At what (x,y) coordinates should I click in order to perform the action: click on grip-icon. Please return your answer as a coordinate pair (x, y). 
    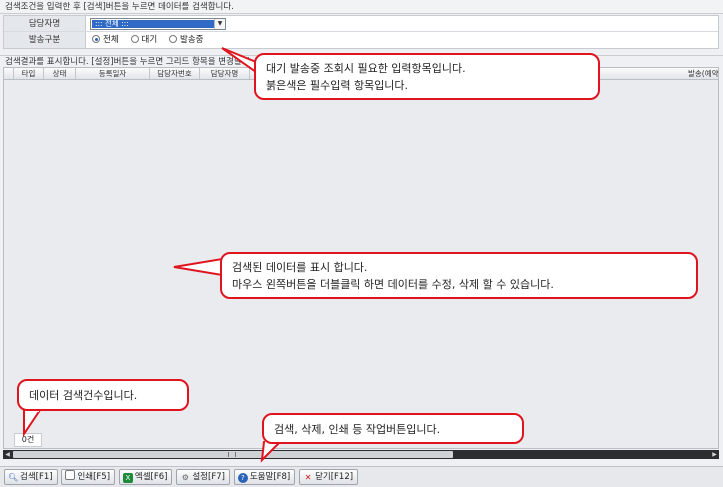
    Looking at the image, I should click on (232, 454).